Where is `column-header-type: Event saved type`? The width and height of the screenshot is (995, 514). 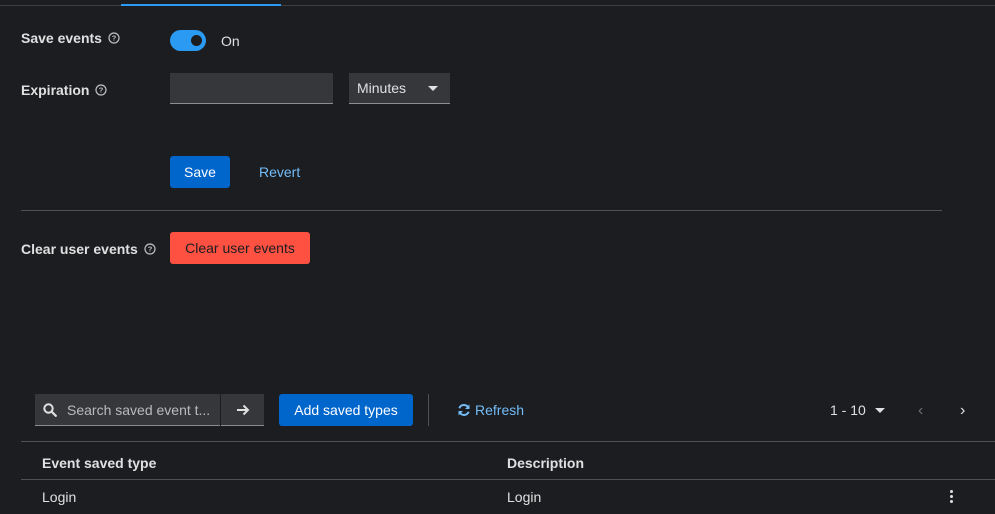
column-header-type: Event saved type is located at coordinates (99, 463).